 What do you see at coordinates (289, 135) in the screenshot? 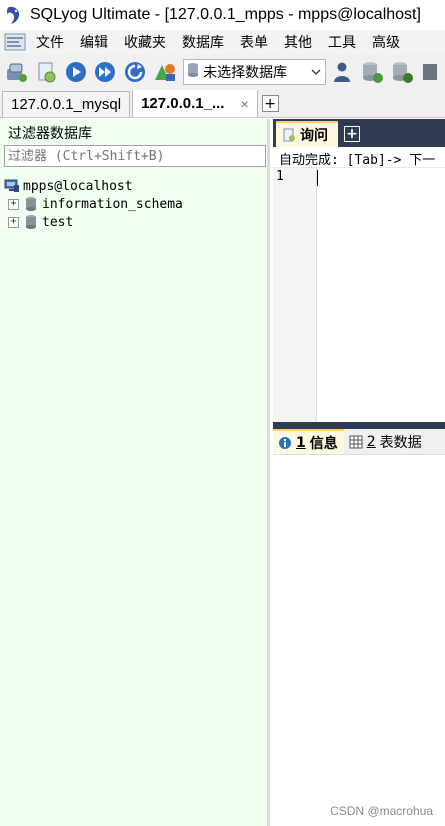
I see `query-icon` at bounding box center [289, 135].